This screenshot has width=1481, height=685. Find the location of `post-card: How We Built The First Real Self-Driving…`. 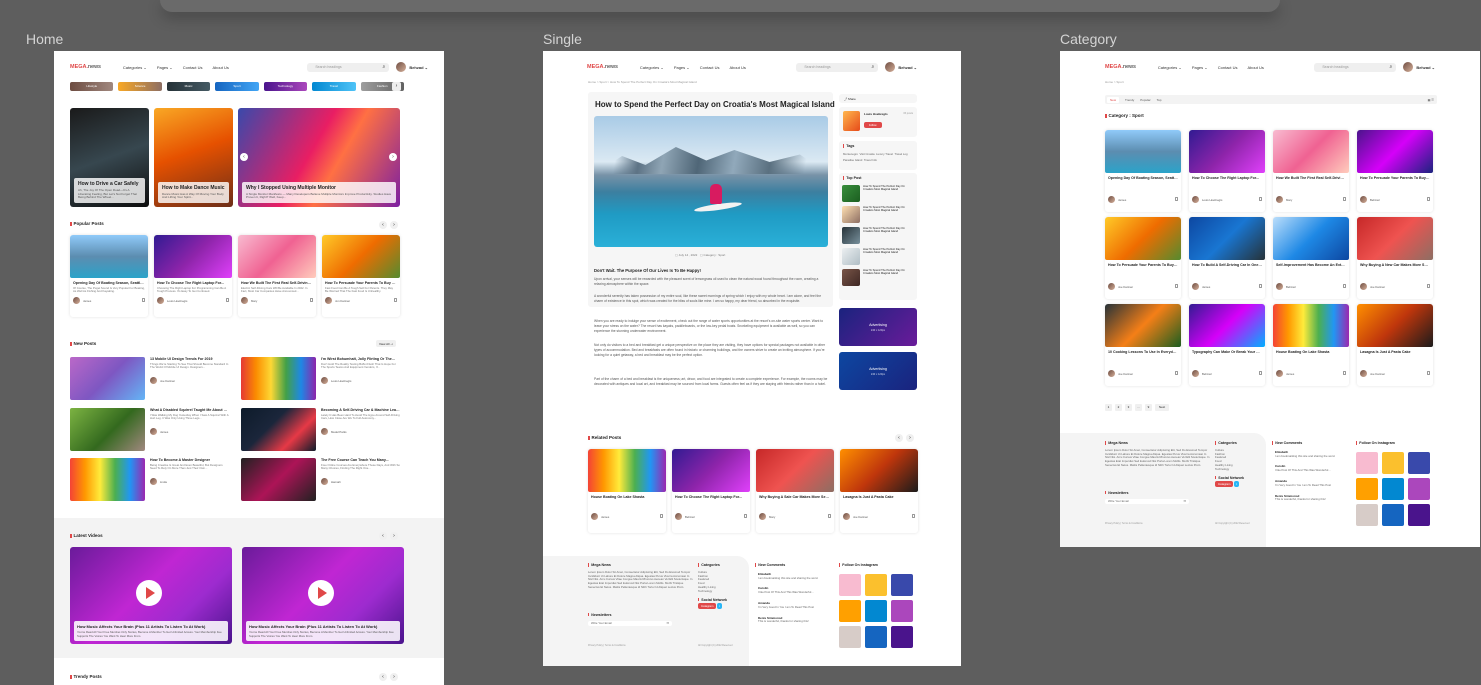

post-card: How We Built The First Real Self-Driving… is located at coordinates (1311, 171).